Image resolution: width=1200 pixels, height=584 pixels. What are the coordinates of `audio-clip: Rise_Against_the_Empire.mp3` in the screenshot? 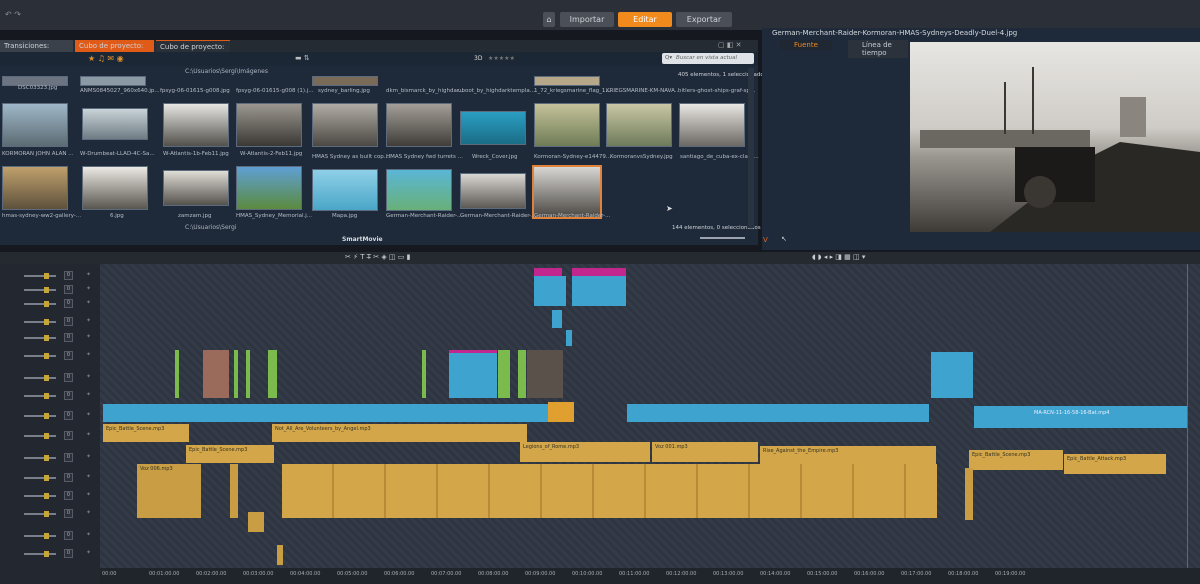 It's located at (848, 455).